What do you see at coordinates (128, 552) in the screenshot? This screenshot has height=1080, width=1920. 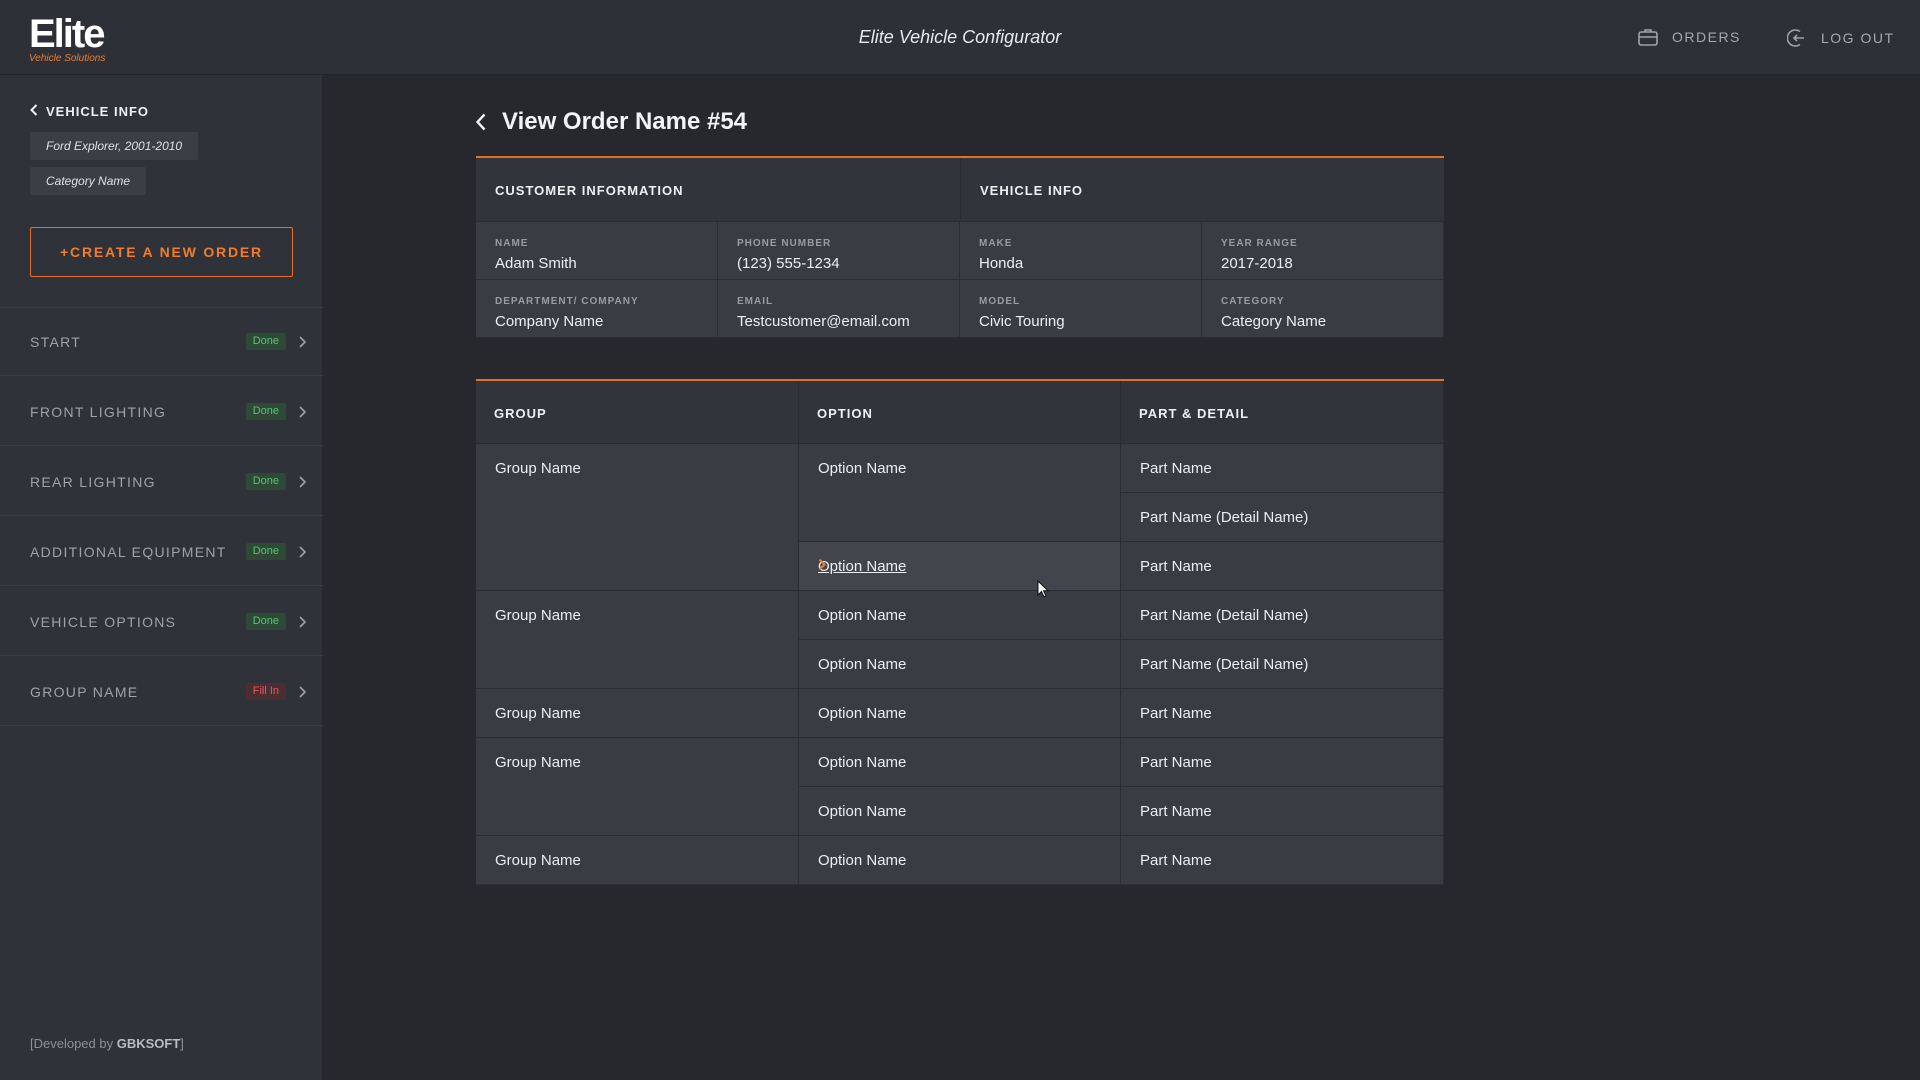 I see `step-label: ADDITIONAL EQUIPMENT` at bounding box center [128, 552].